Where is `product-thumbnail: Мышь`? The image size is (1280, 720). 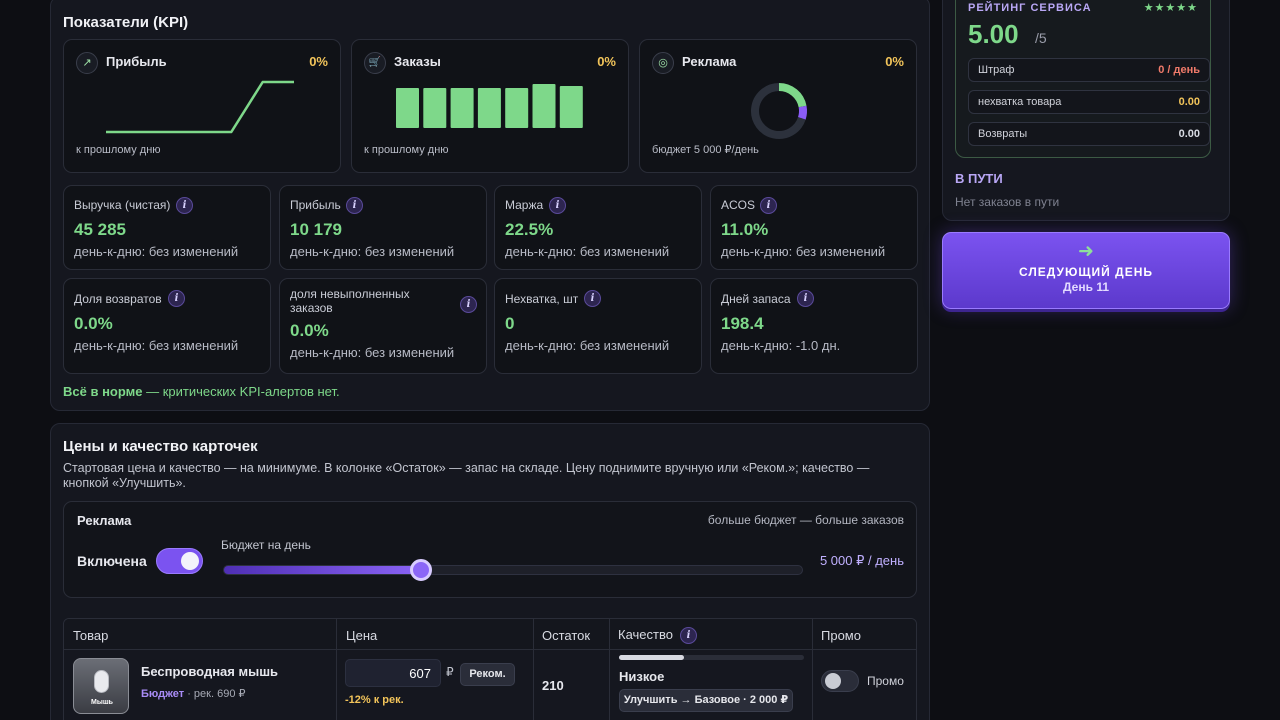
product-thumbnail: Мышь is located at coordinates (101, 686).